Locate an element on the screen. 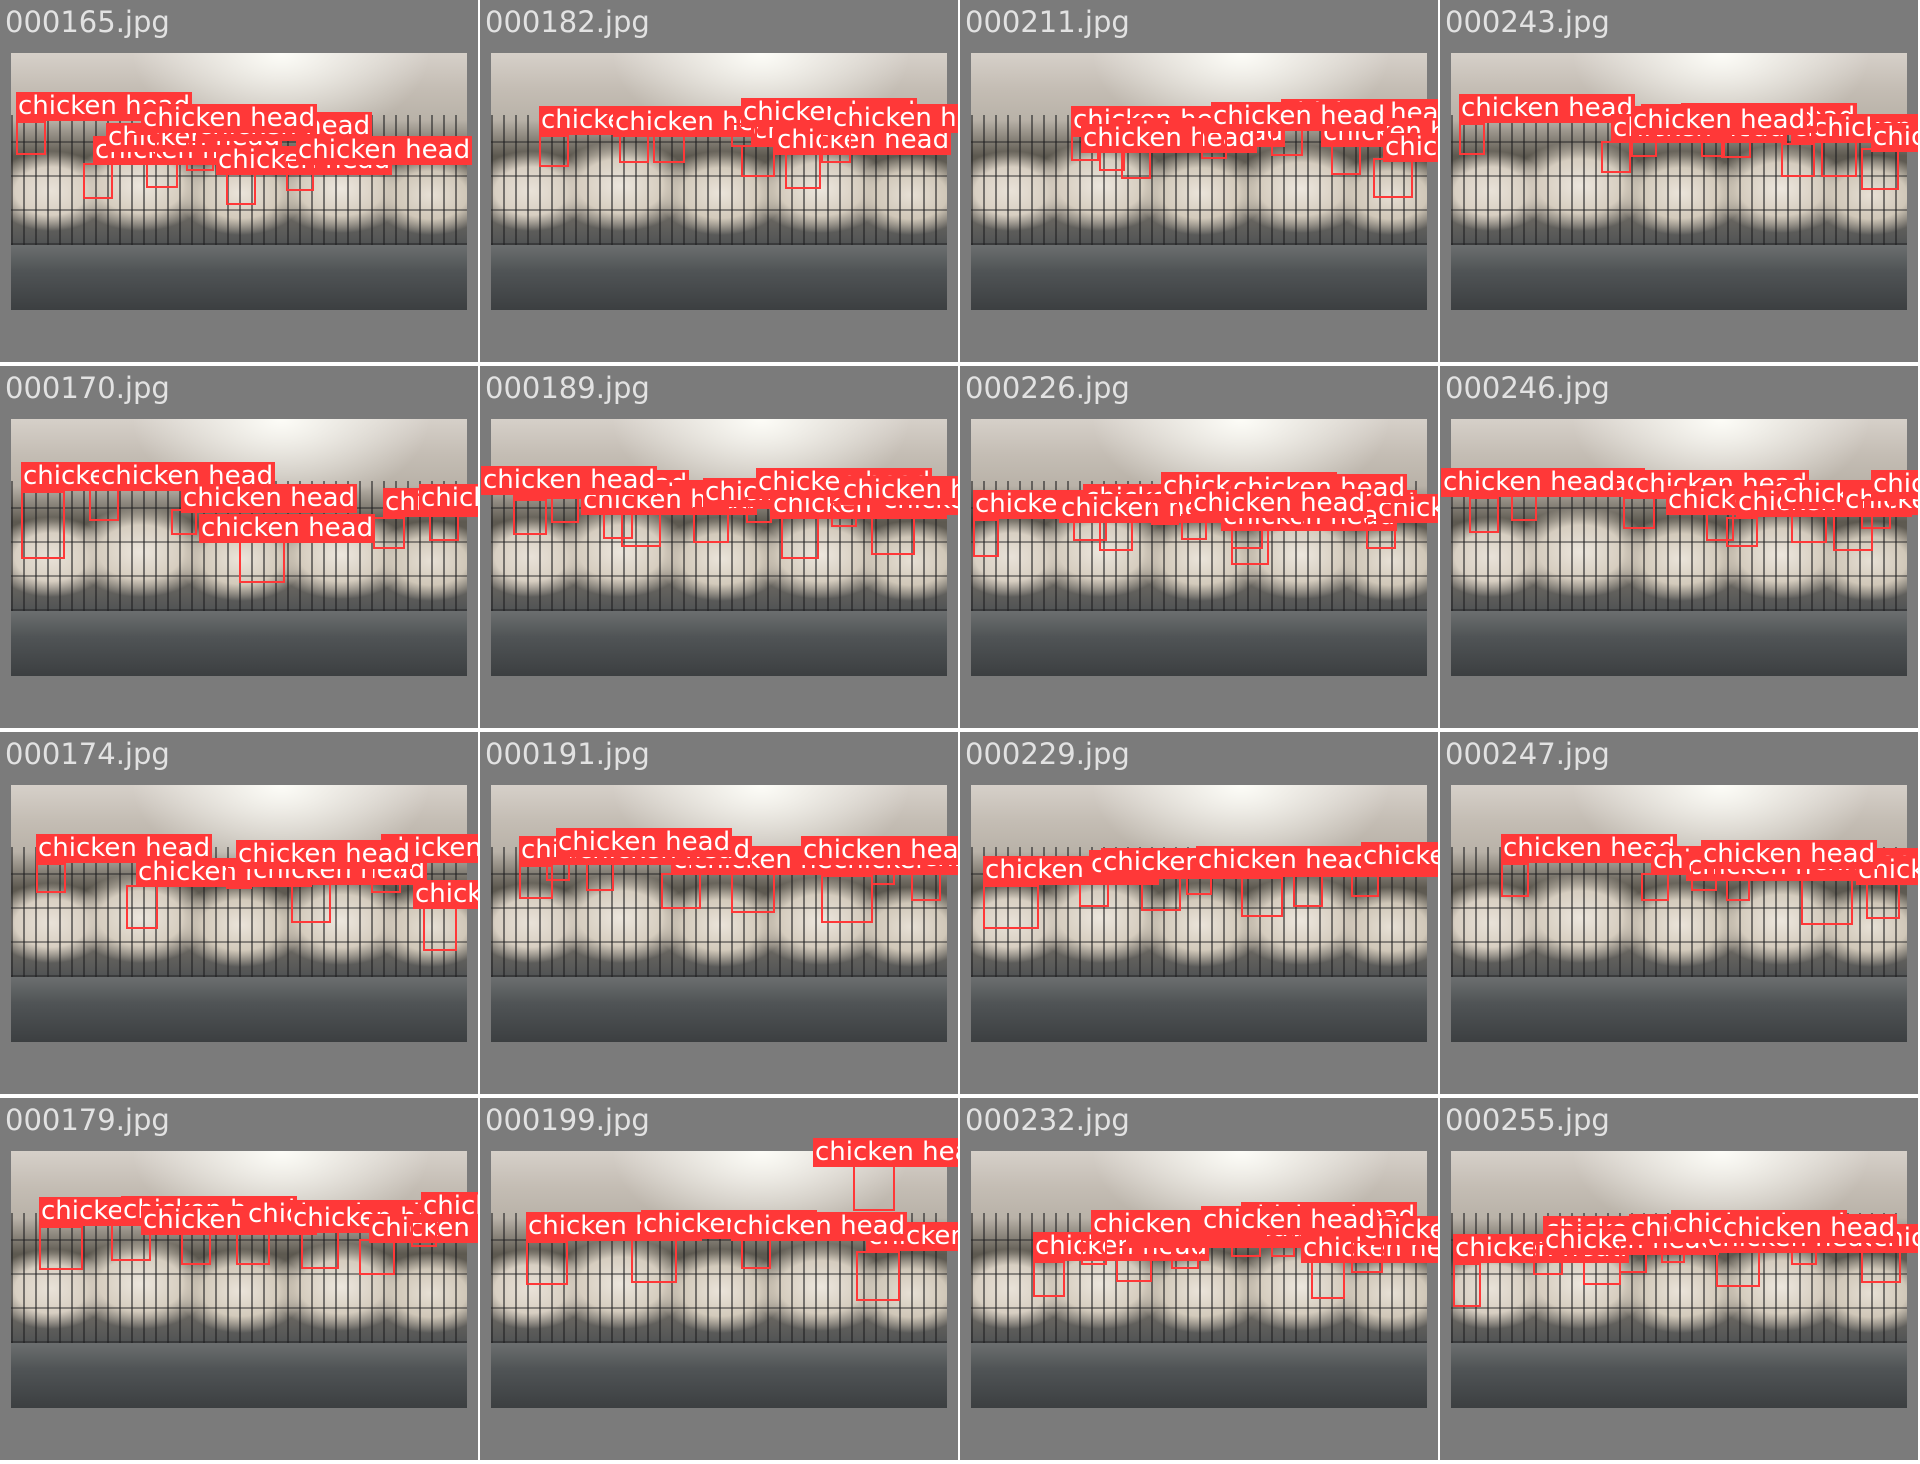 This screenshot has width=1920, height=1464. tile-filename: 000199.jpg is located at coordinates (567, 1120).